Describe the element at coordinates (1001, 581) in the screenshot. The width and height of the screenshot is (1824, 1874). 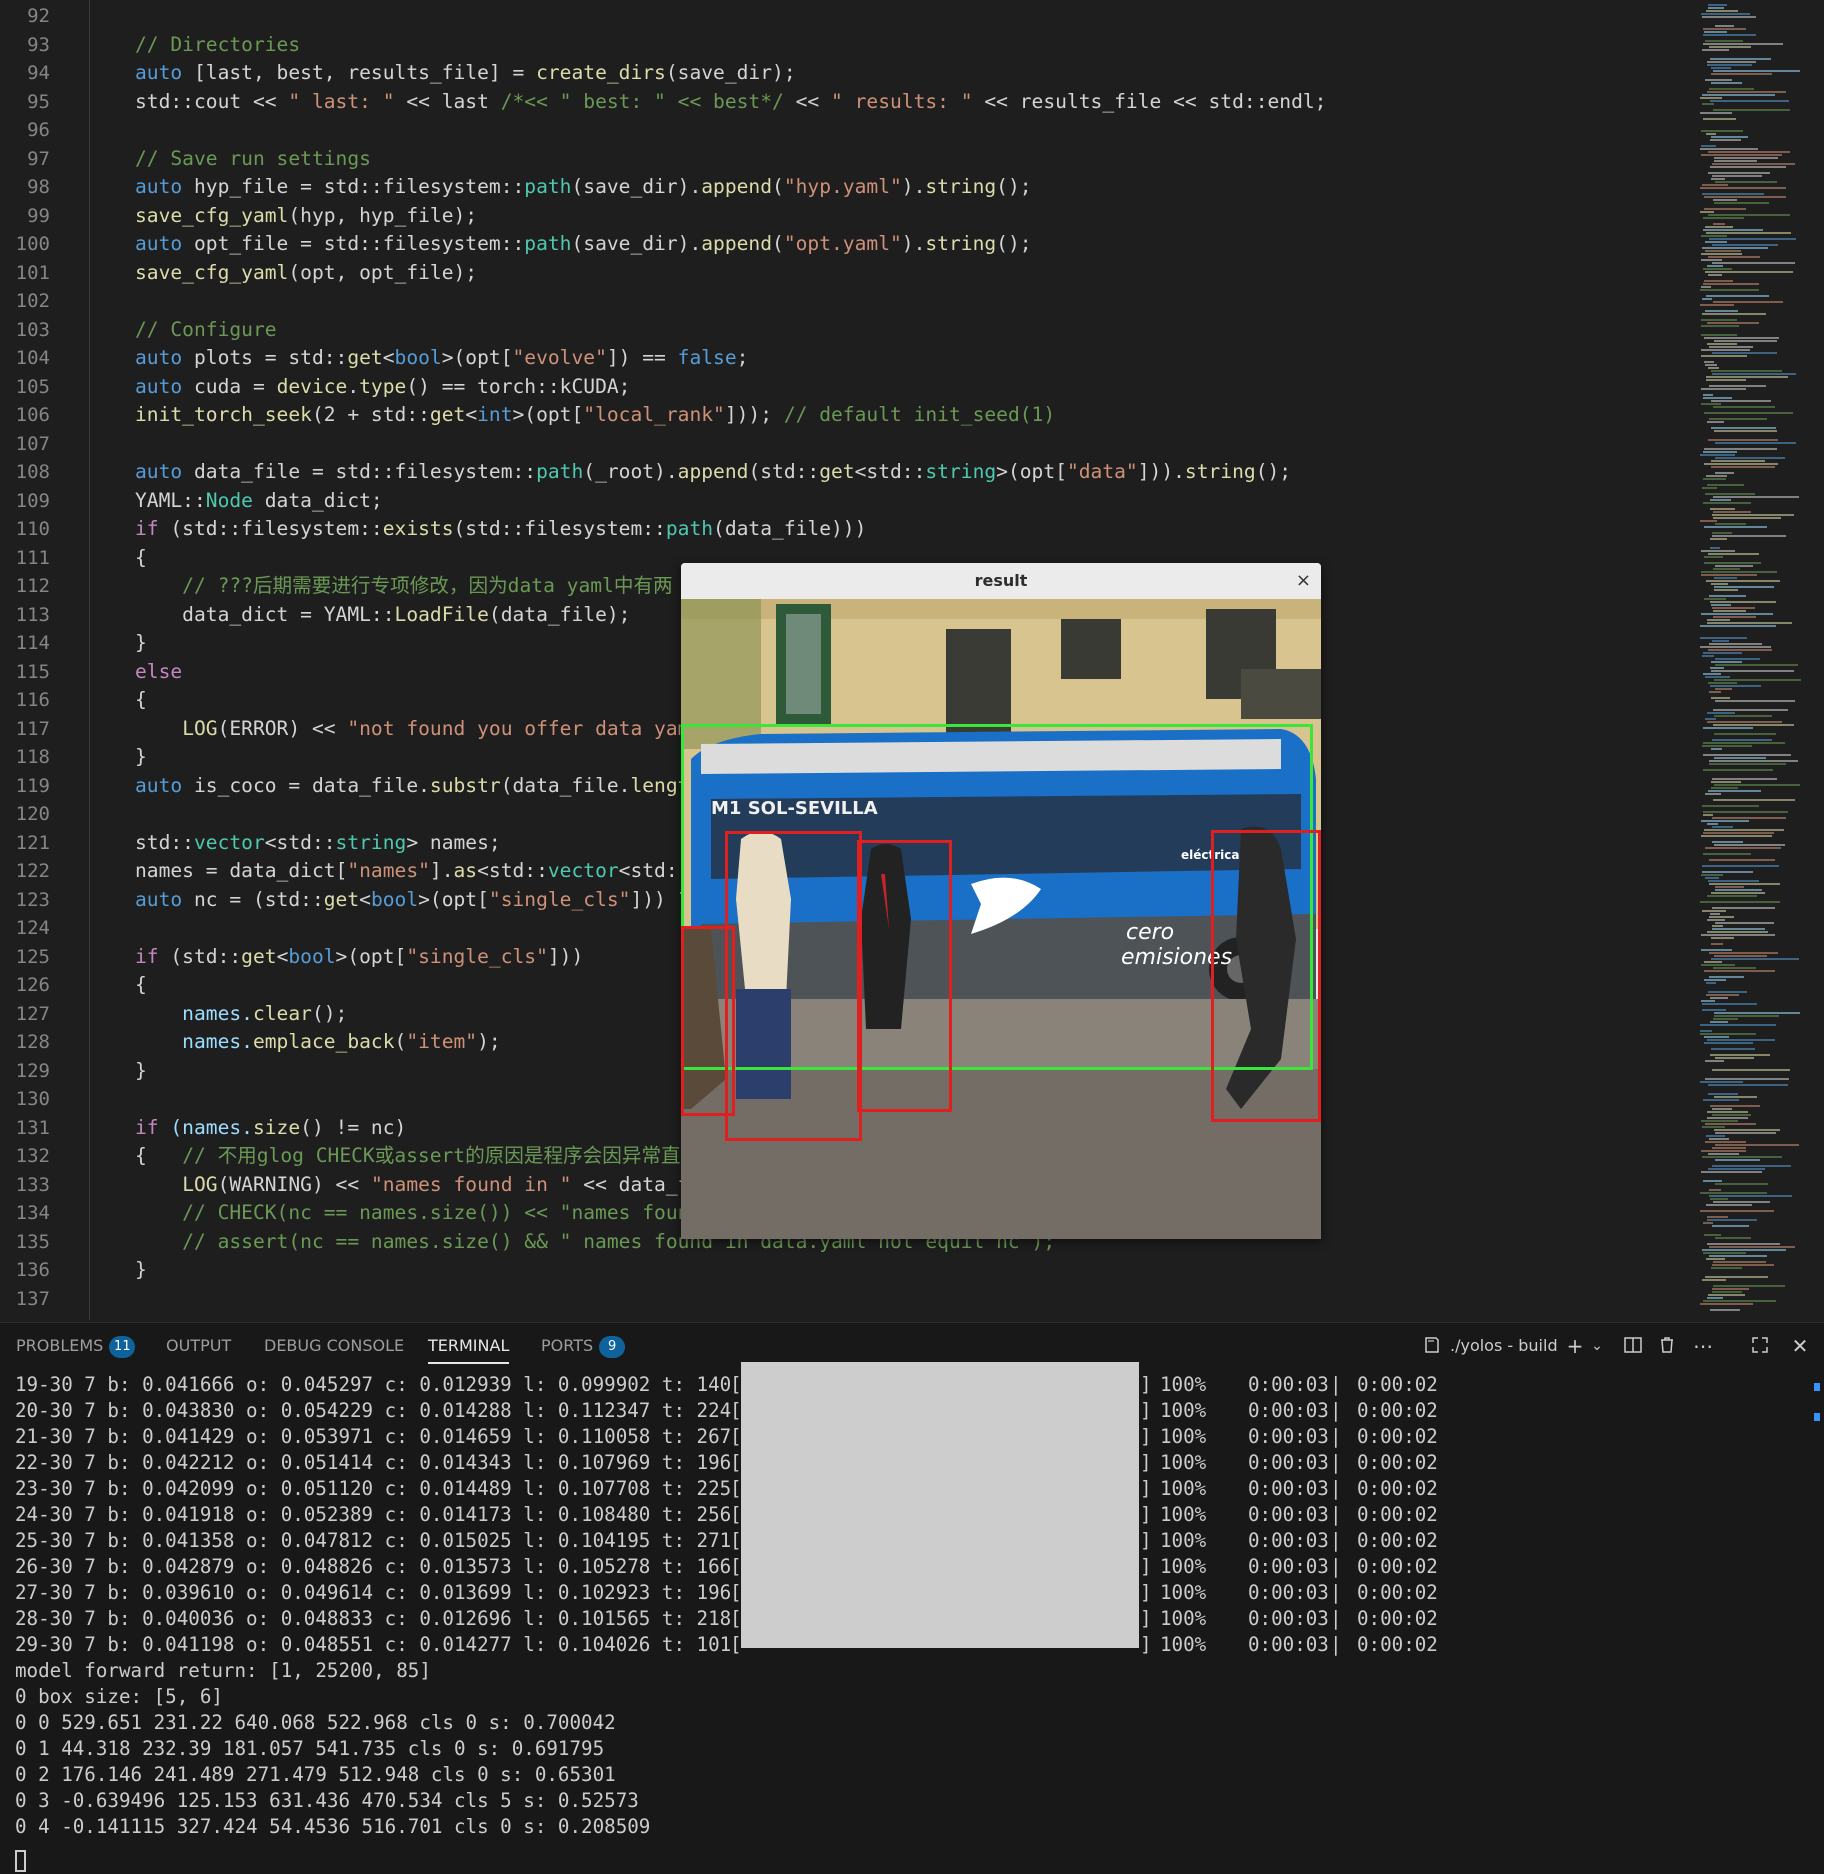
I see `window-title: result` at that location.